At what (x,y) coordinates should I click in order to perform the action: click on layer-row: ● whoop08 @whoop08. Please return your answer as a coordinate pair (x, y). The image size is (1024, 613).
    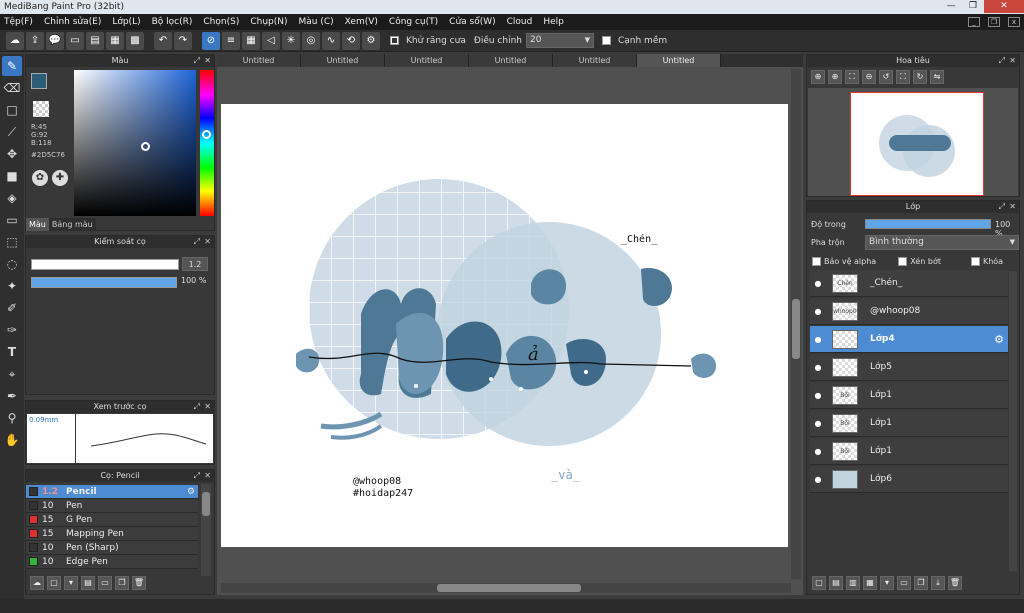
    Looking at the image, I should click on (909, 311).